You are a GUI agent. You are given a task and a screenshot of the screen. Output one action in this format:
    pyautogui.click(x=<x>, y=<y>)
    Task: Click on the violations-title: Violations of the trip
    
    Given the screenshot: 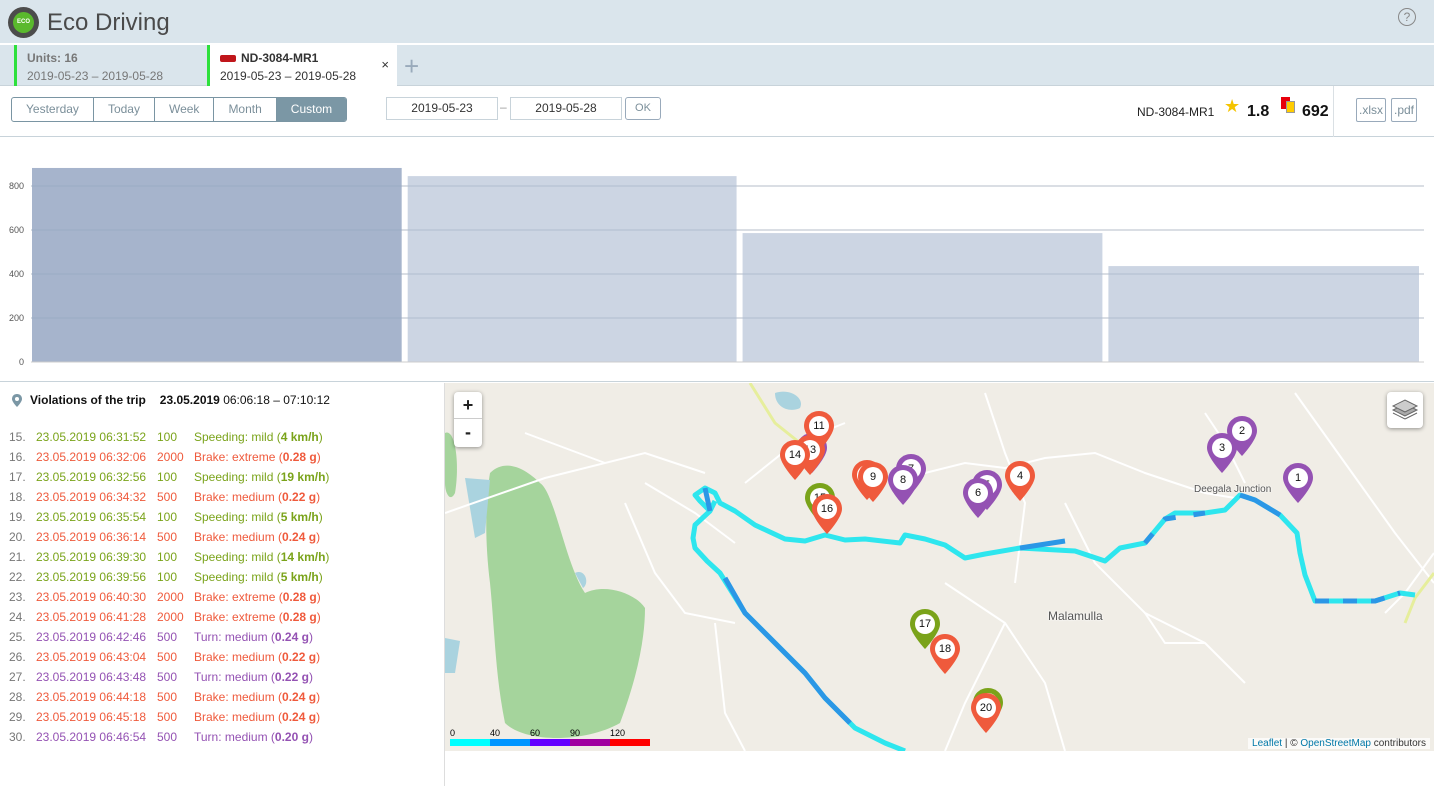 What is the action you would take?
    pyautogui.click(x=88, y=400)
    